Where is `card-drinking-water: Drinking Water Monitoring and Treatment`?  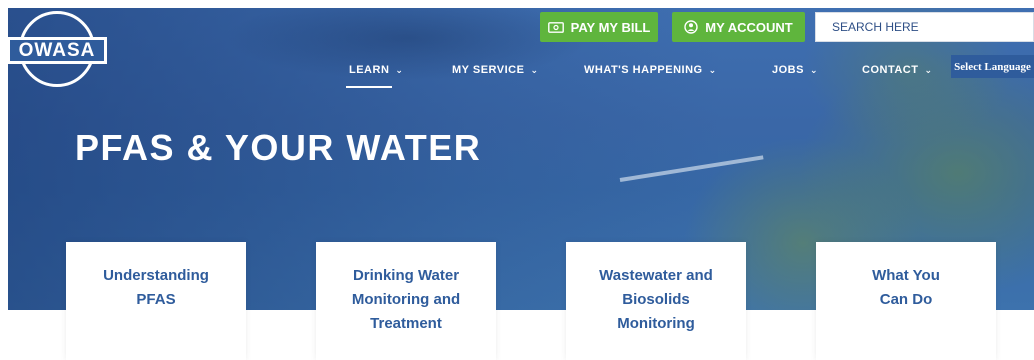 card-drinking-water: Drinking Water Monitoring and Treatment is located at coordinates (406, 301).